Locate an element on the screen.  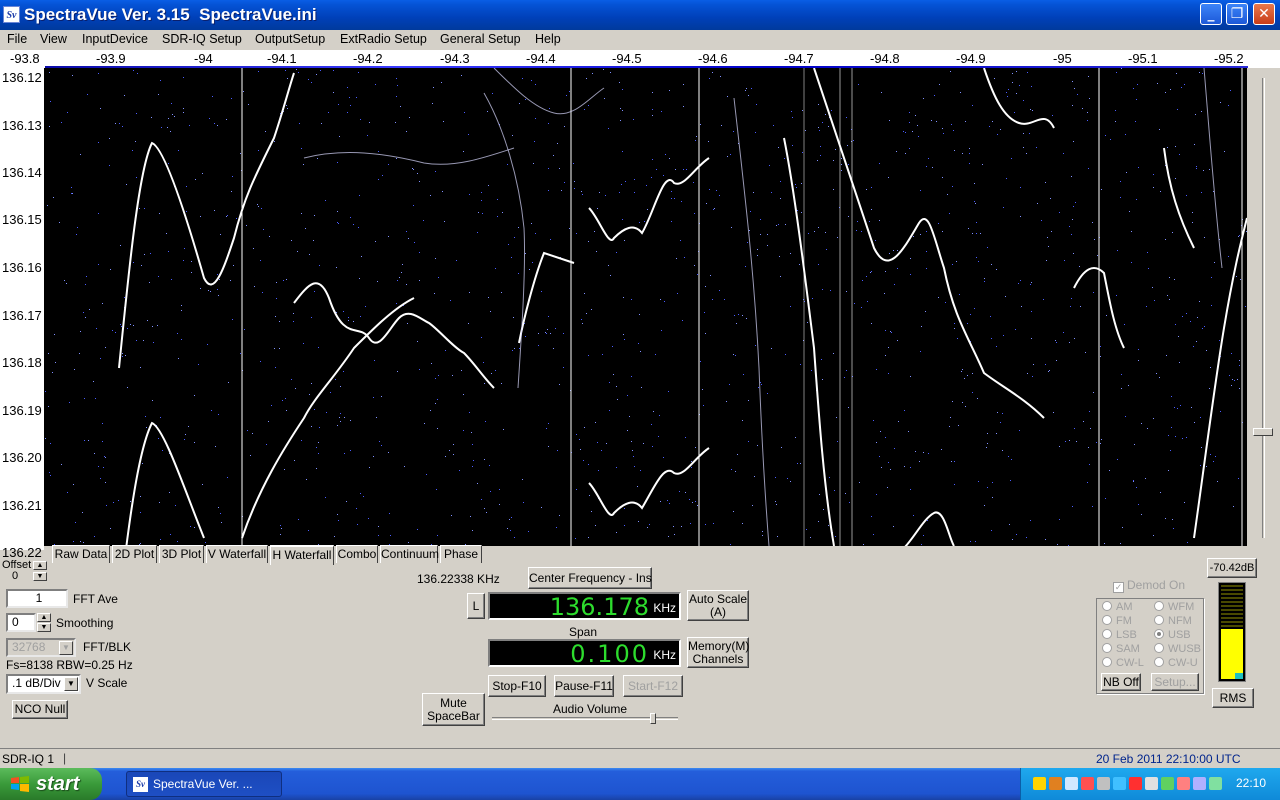
frequency-unit: KHz is located at coordinates (664, 608).